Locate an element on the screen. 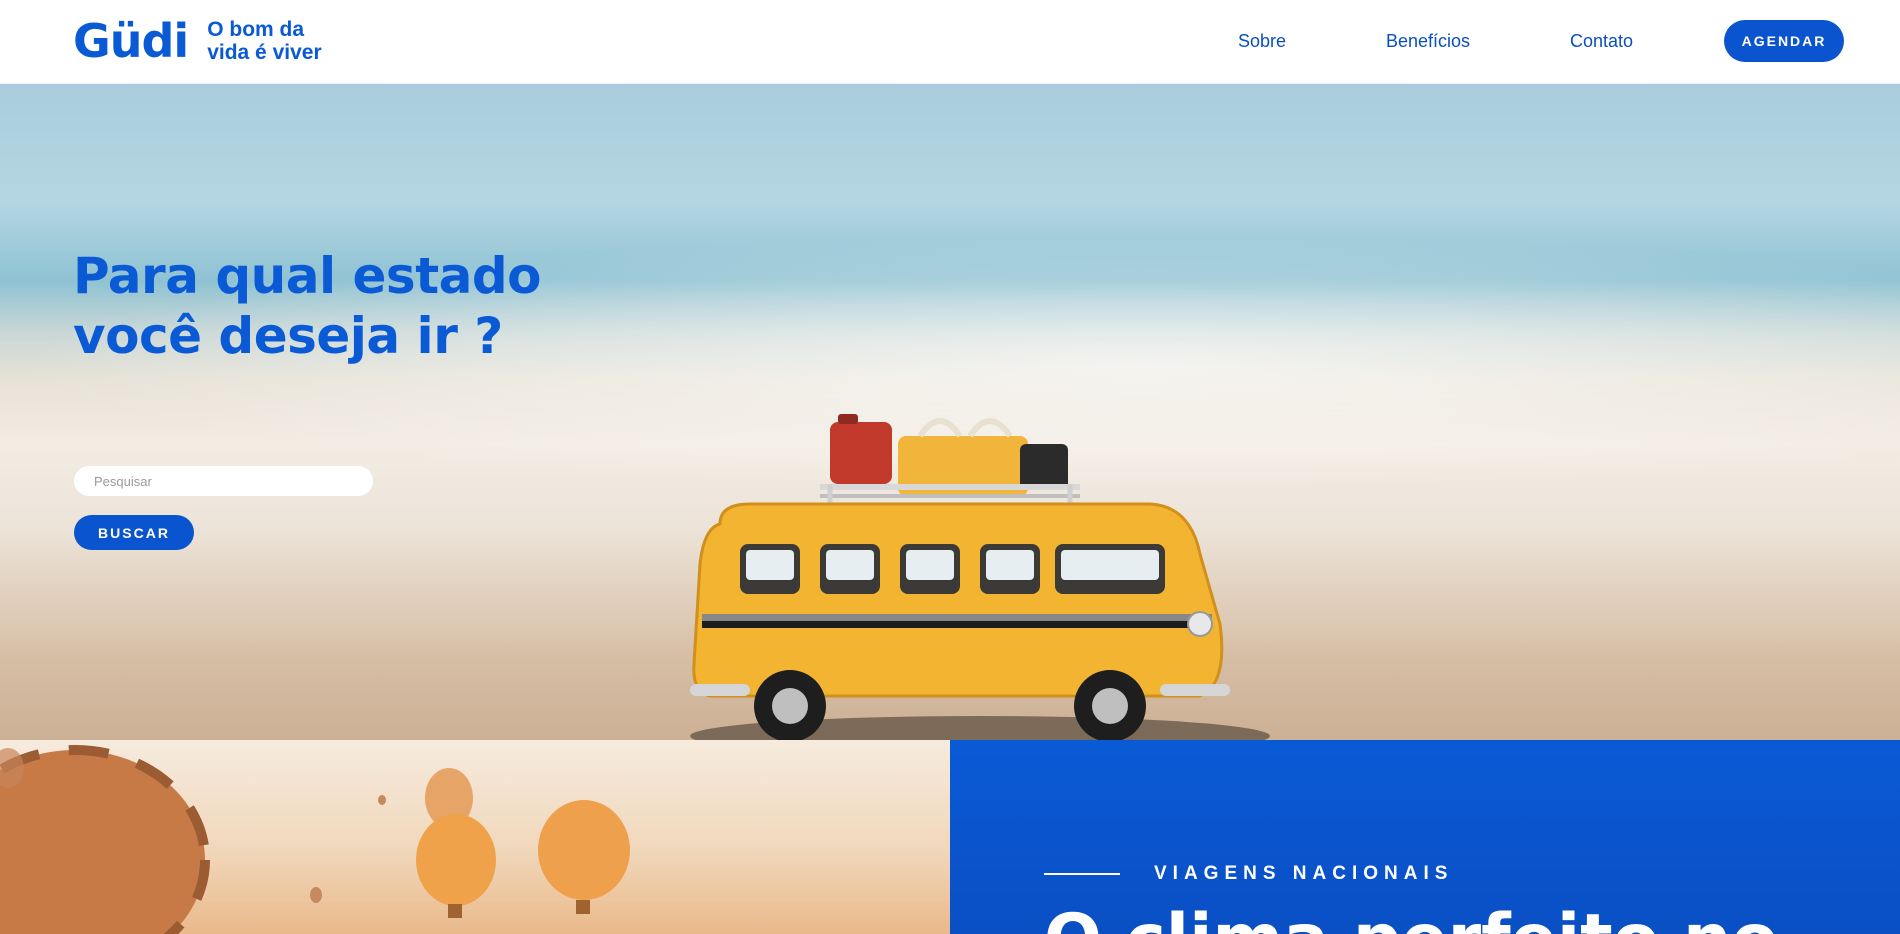 This screenshot has width=1900, height=934. tagline: O bom da vida é viver is located at coordinates (277, 41).